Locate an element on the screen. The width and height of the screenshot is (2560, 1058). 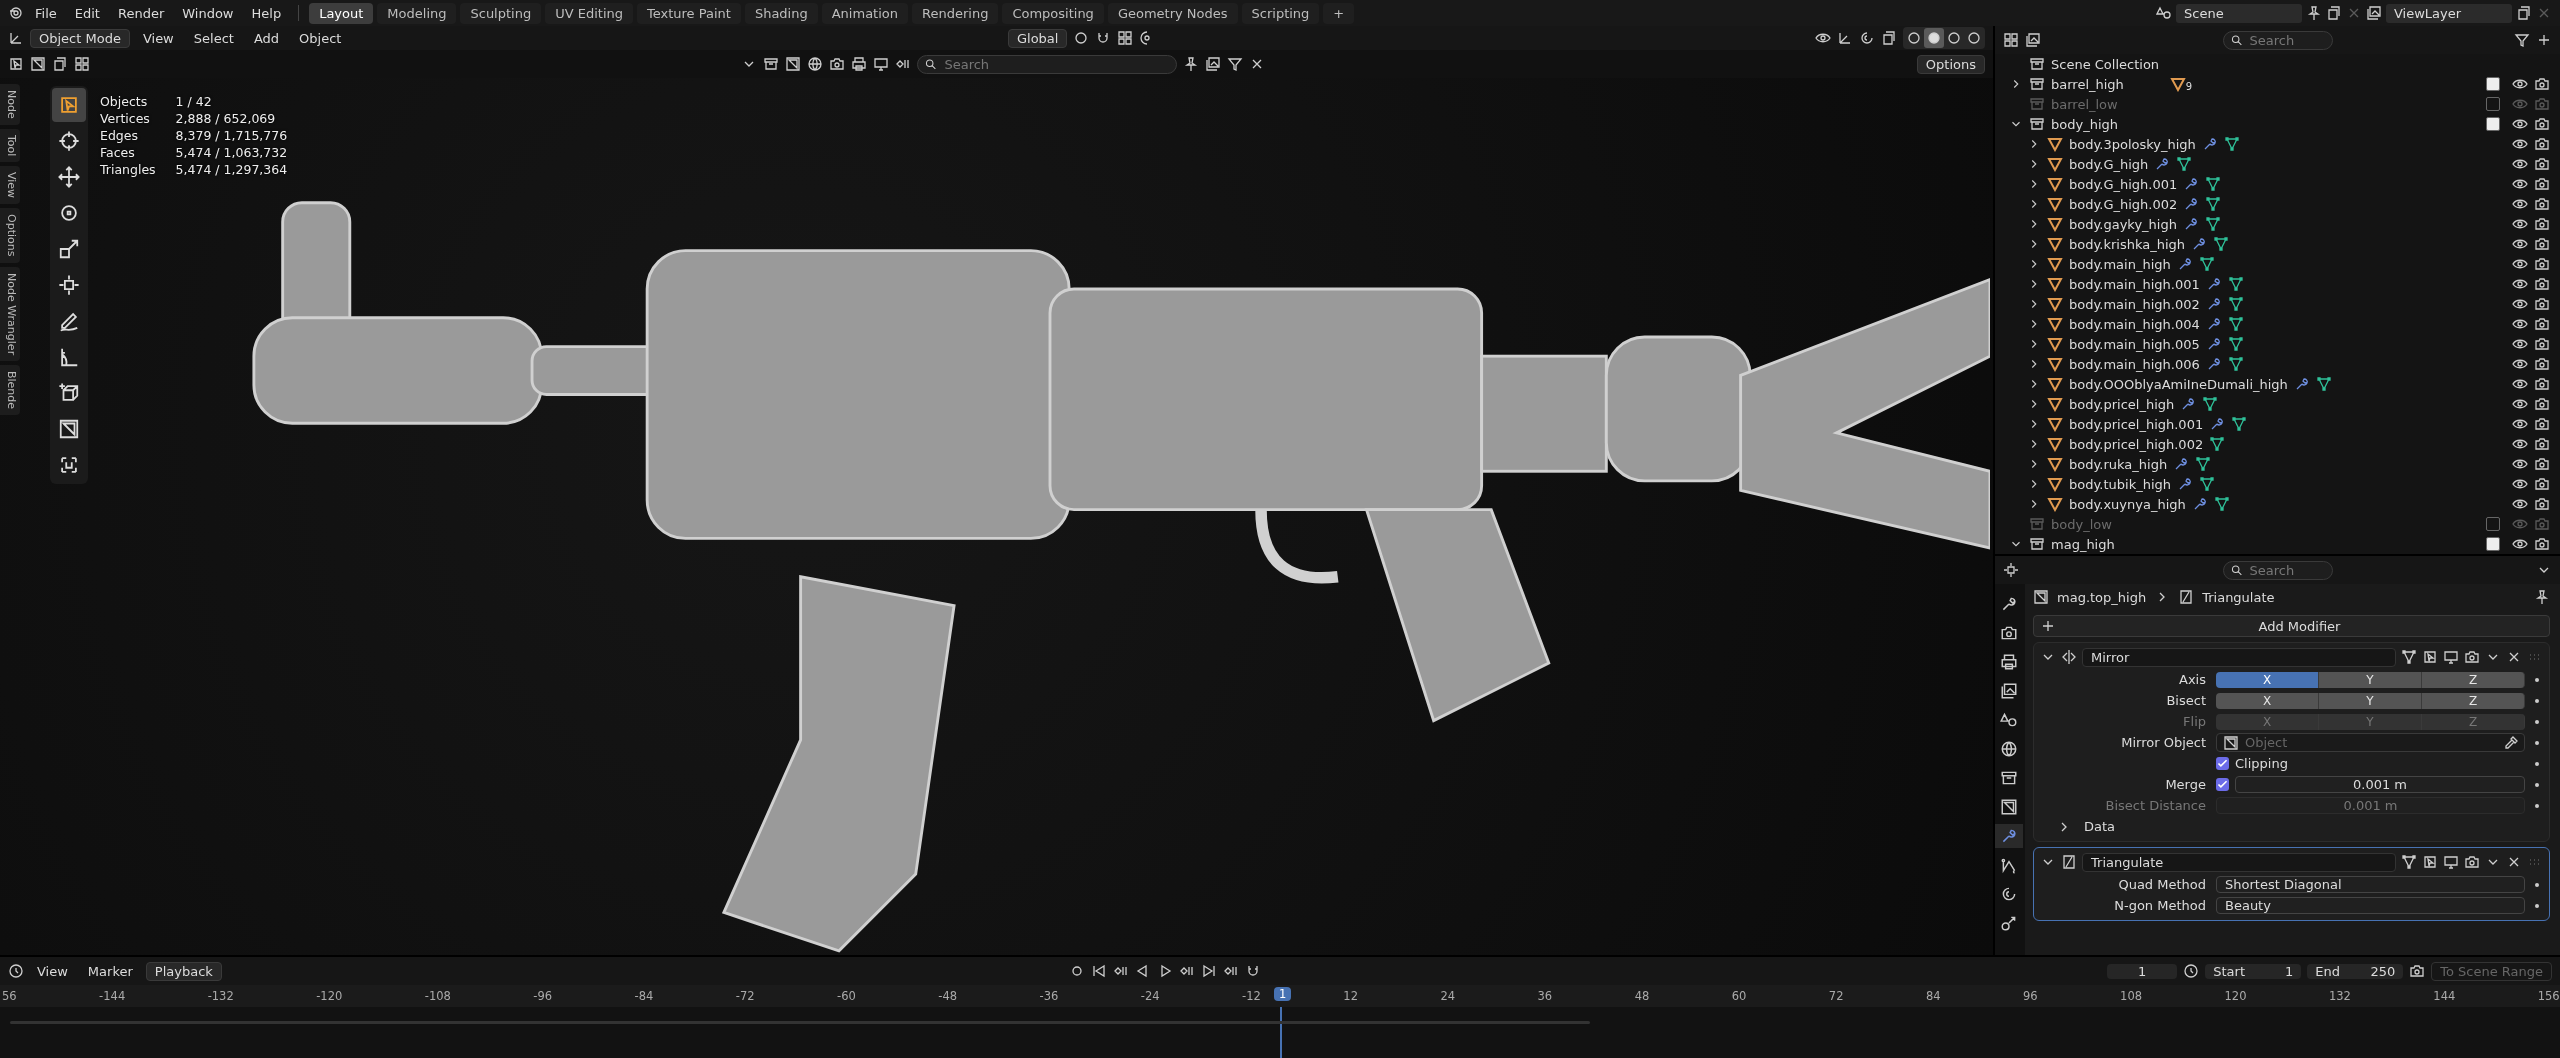
workspace-tab: Modeling is located at coordinates (417, 13).